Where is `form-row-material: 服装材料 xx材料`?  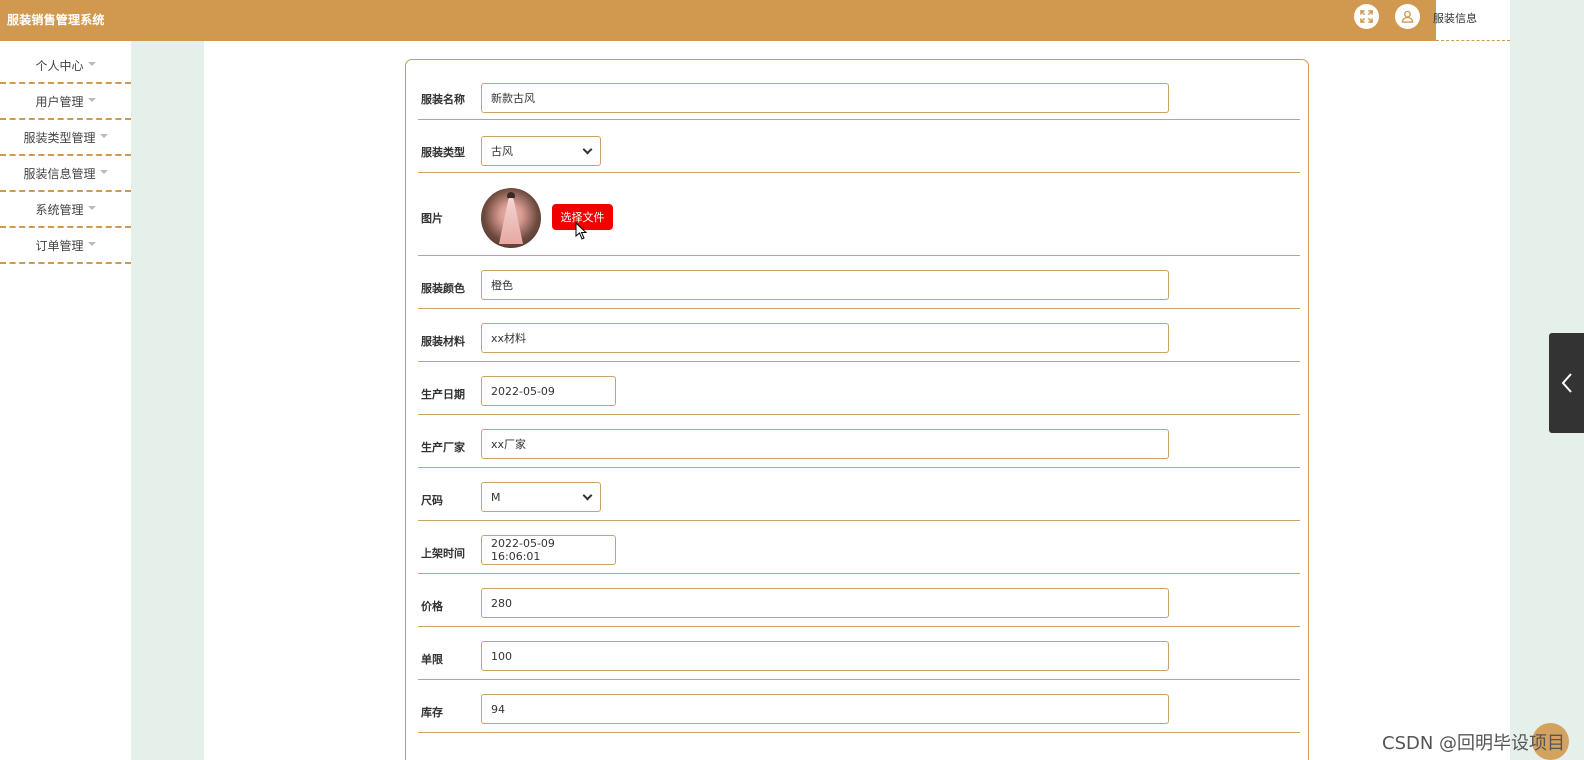
form-row-material: 服装材料 xx材料 is located at coordinates (859, 335).